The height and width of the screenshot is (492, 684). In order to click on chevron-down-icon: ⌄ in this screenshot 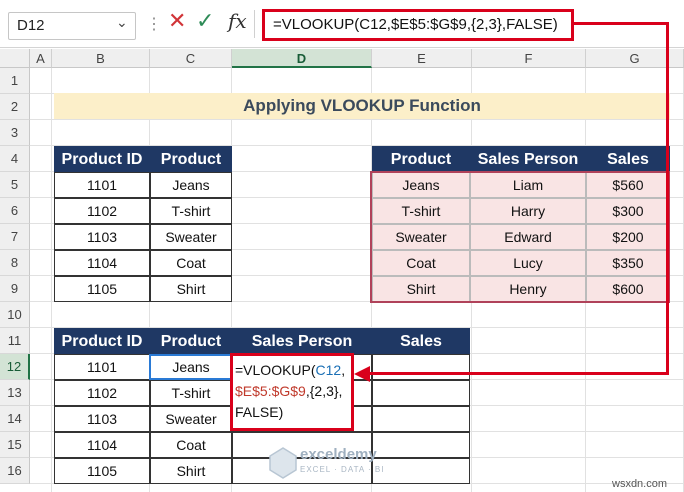, I will do `click(122, 22)`.